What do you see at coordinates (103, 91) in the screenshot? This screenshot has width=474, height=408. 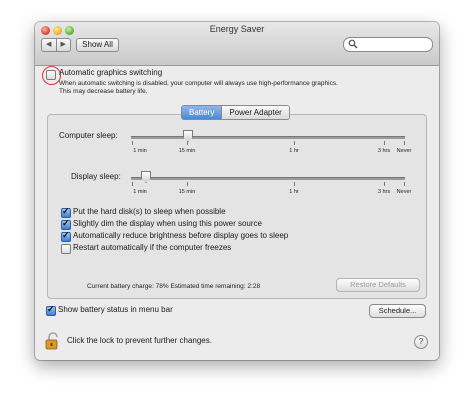 I see `graphics-note-line2: This may decrease battery life.` at bounding box center [103, 91].